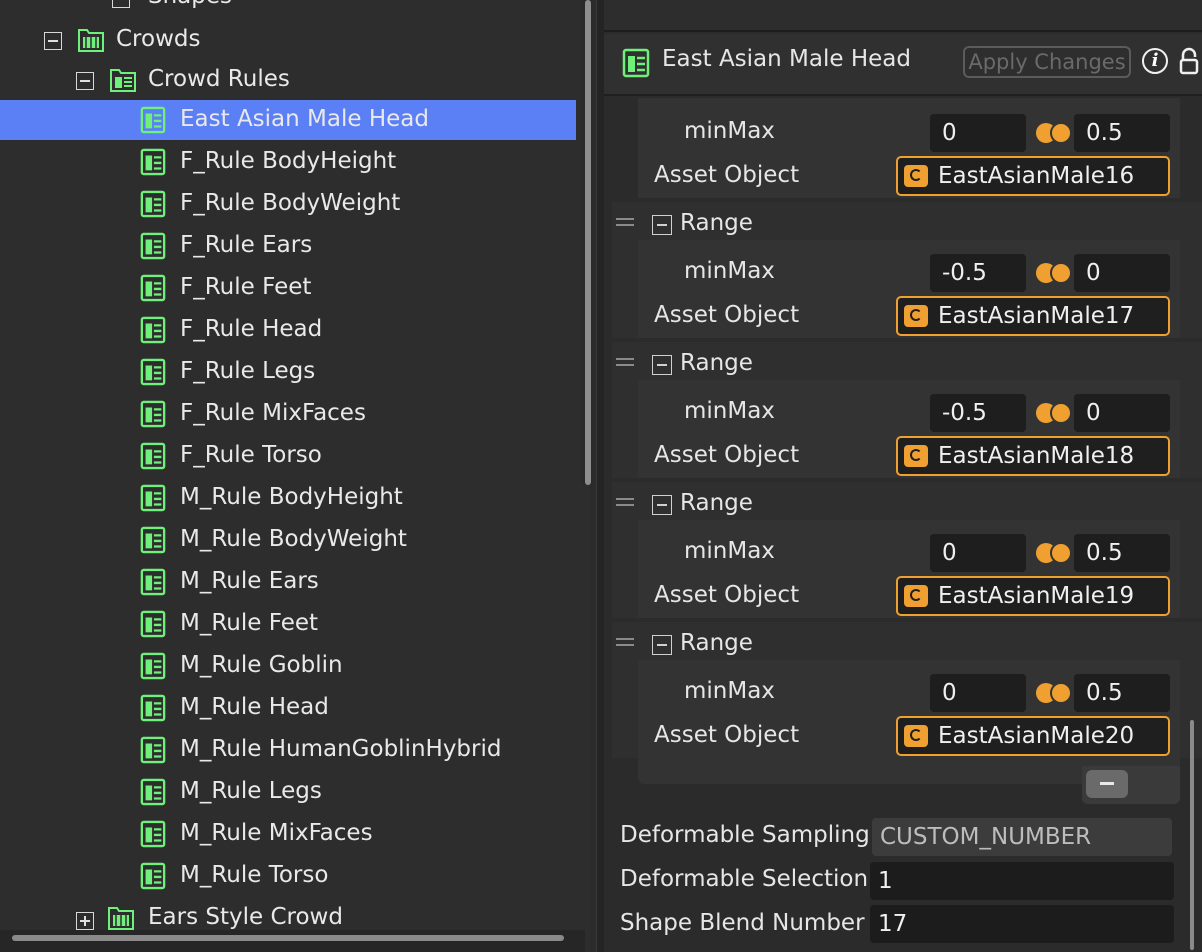 The image size is (1202, 952). I want to click on tree-horizontal-scrollbar-track, so click(292, 941).